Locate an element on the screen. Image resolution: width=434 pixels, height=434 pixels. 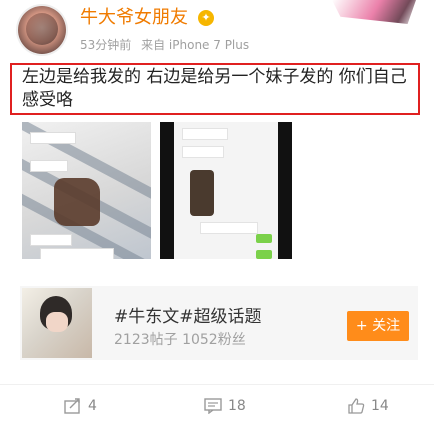
post-source: 来自 iPhone 7 Plus is located at coordinates (195, 45).